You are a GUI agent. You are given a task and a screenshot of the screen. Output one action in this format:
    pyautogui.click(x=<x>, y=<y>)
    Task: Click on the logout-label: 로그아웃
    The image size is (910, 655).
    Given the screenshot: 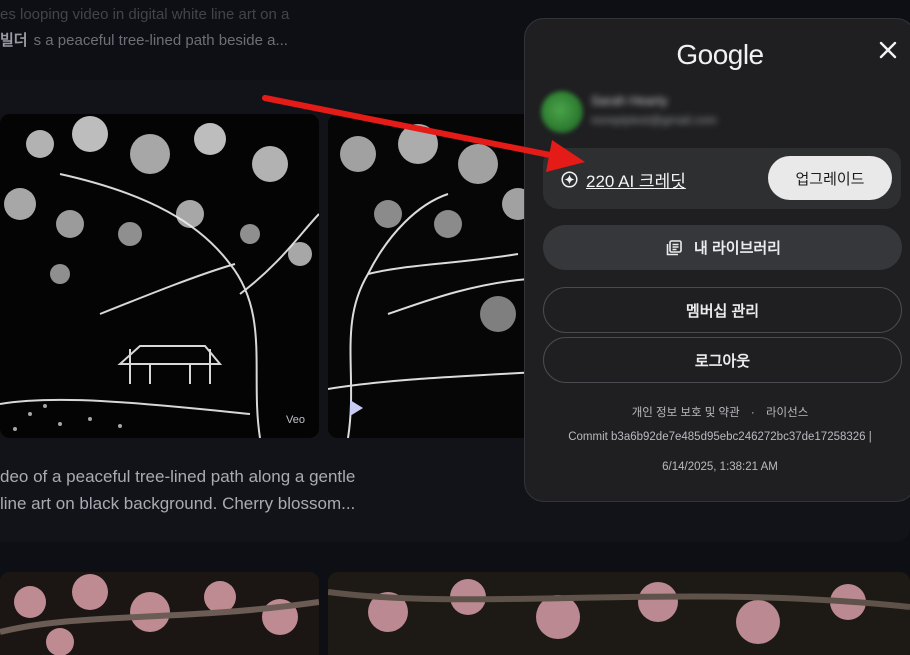 What is the action you would take?
    pyautogui.click(x=722, y=361)
    